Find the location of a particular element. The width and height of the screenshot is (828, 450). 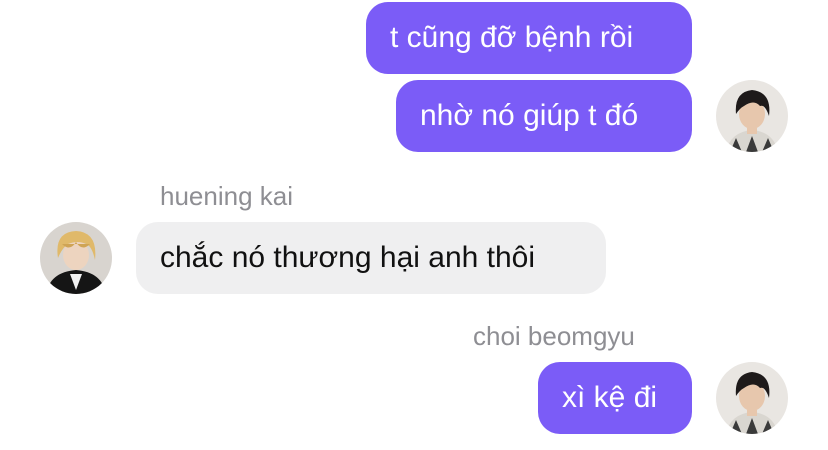

message-bubble-received: chắc nó thương hại anh thôi is located at coordinates (371, 258).